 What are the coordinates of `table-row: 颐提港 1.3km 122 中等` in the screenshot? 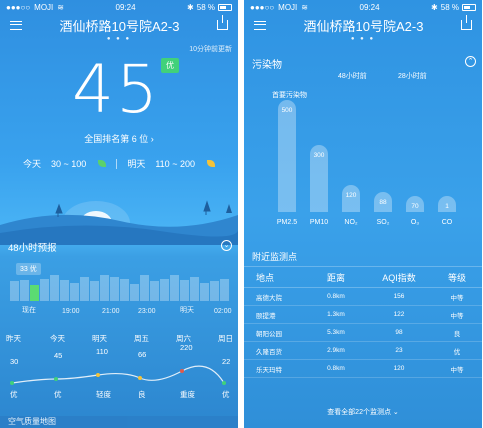 It's located at (363, 315).